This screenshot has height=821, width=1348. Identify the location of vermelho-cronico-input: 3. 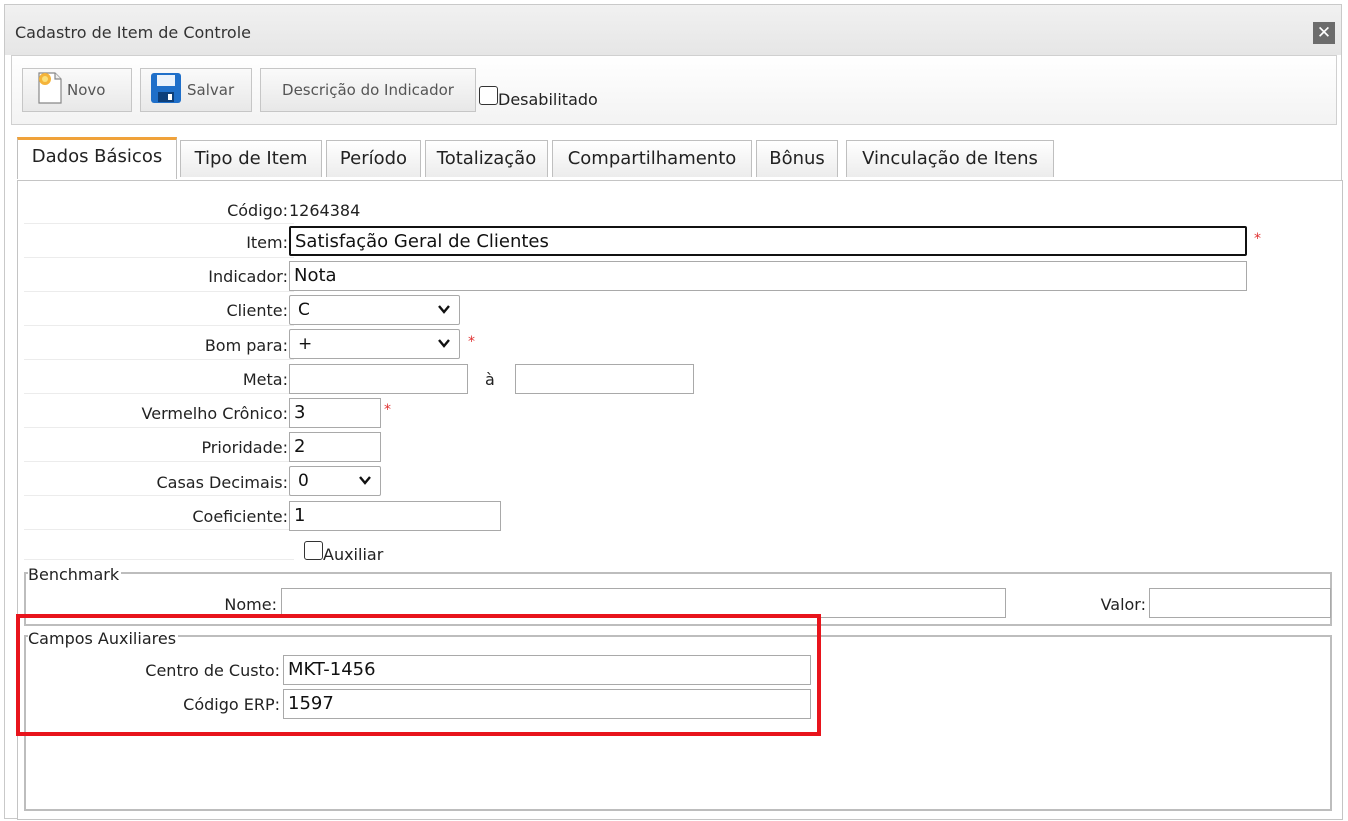
(335, 413).